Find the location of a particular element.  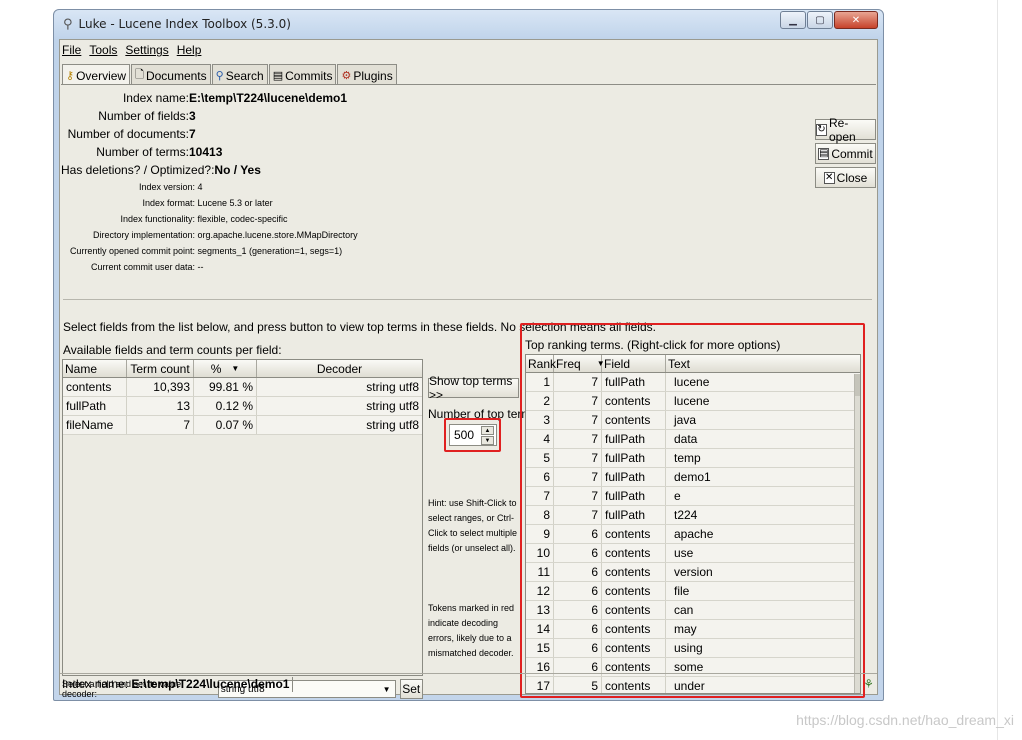

menu-settings: Settings is located at coordinates (146, 50).